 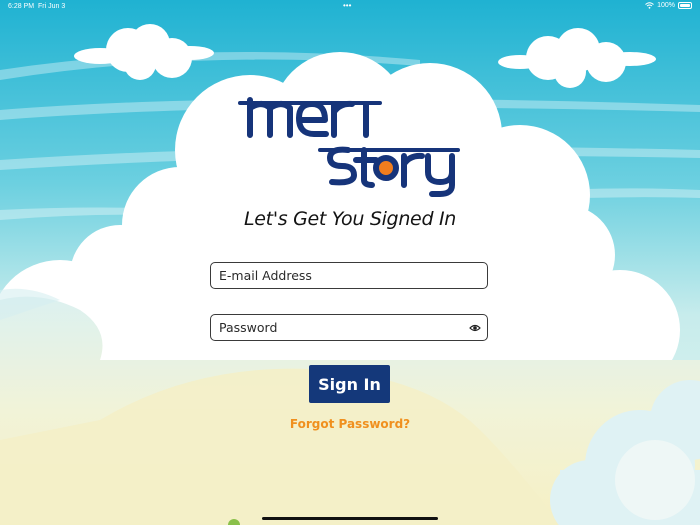 I want to click on battery-icon, so click(x=685, y=5).